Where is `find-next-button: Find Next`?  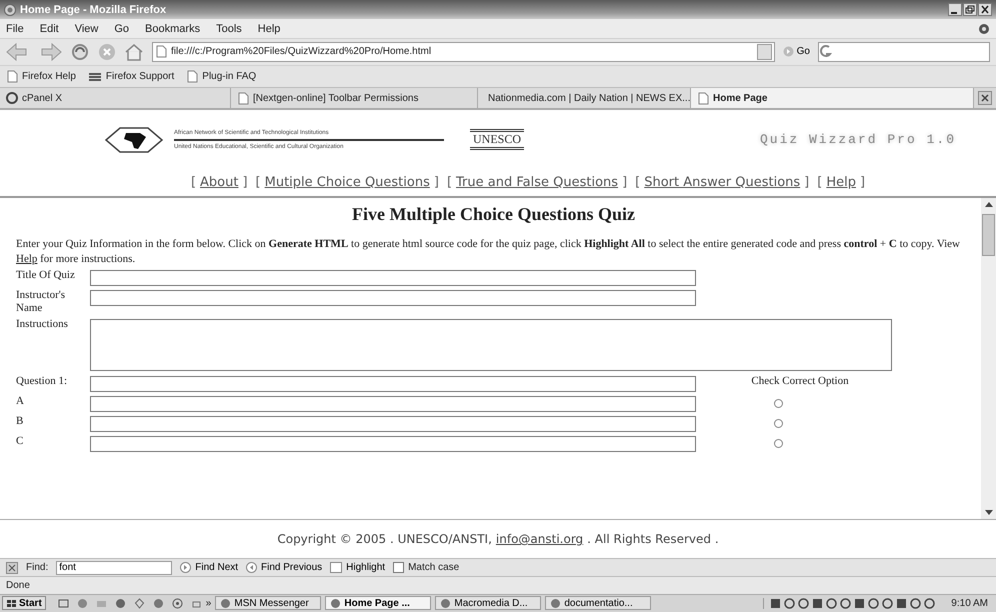 find-next-button: Find Next is located at coordinates (209, 568).